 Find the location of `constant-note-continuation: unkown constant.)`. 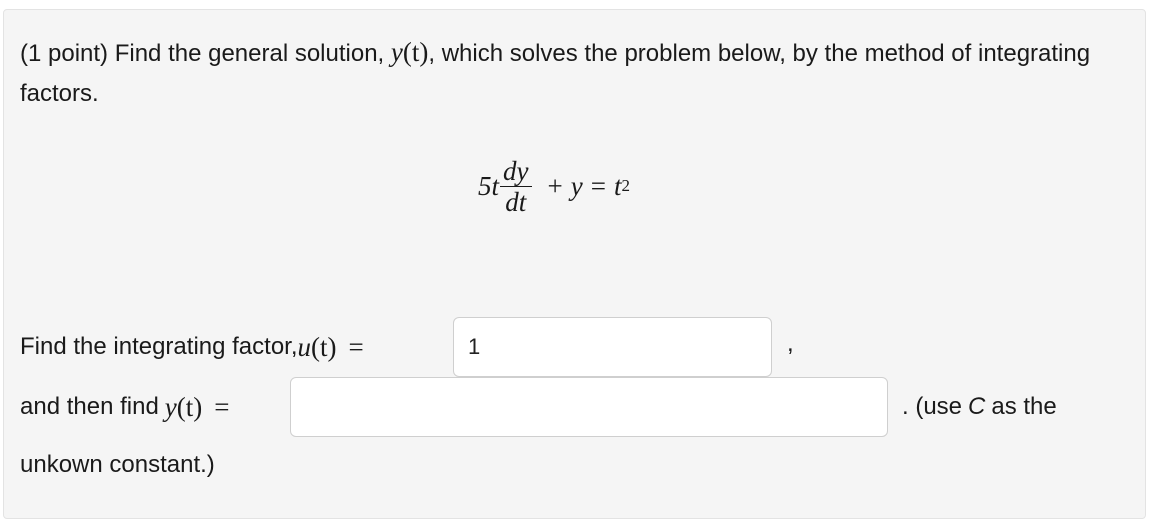

constant-note-continuation: unkown constant.) is located at coordinates (117, 464).